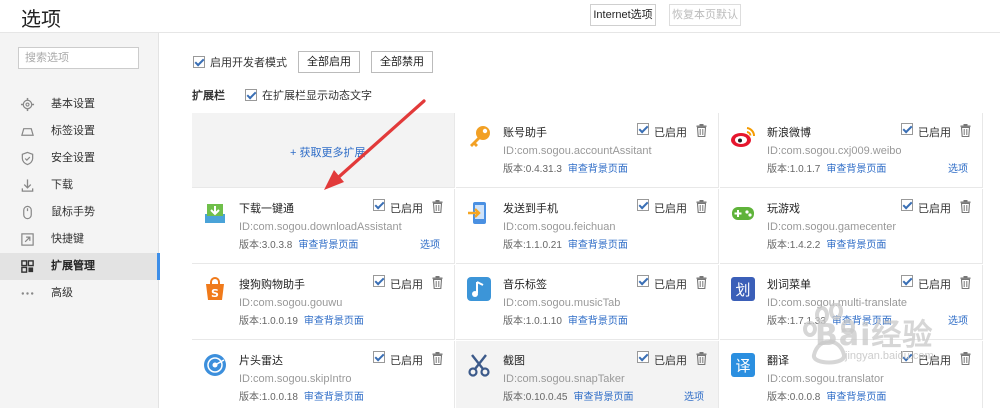 This screenshot has width=1000, height=408. What do you see at coordinates (794, 245) in the screenshot?
I see `extension-version: 版本:1.4.2.2` at bounding box center [794, 245].